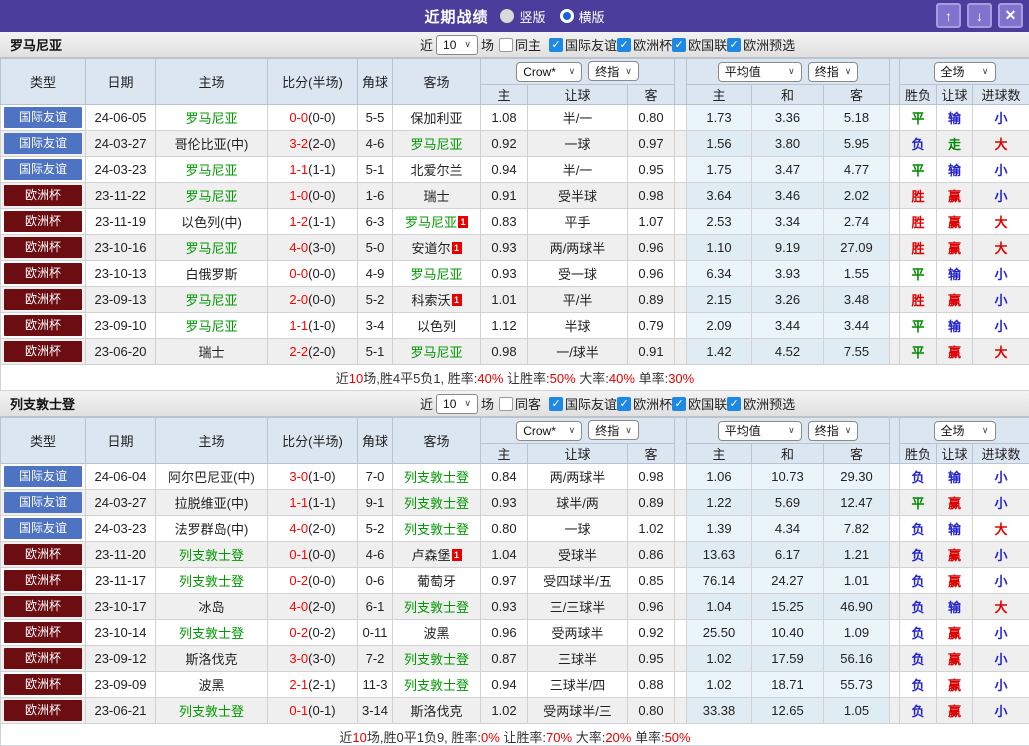 This screenshot has width=1029, height=746. I want to click on result-outcome: 平, so click(918, 169).